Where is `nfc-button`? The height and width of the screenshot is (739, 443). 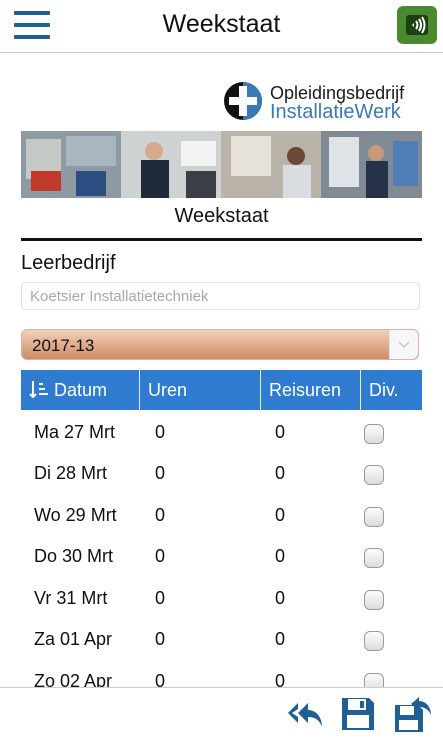
nfc-button is located at coordinates (417, 25).